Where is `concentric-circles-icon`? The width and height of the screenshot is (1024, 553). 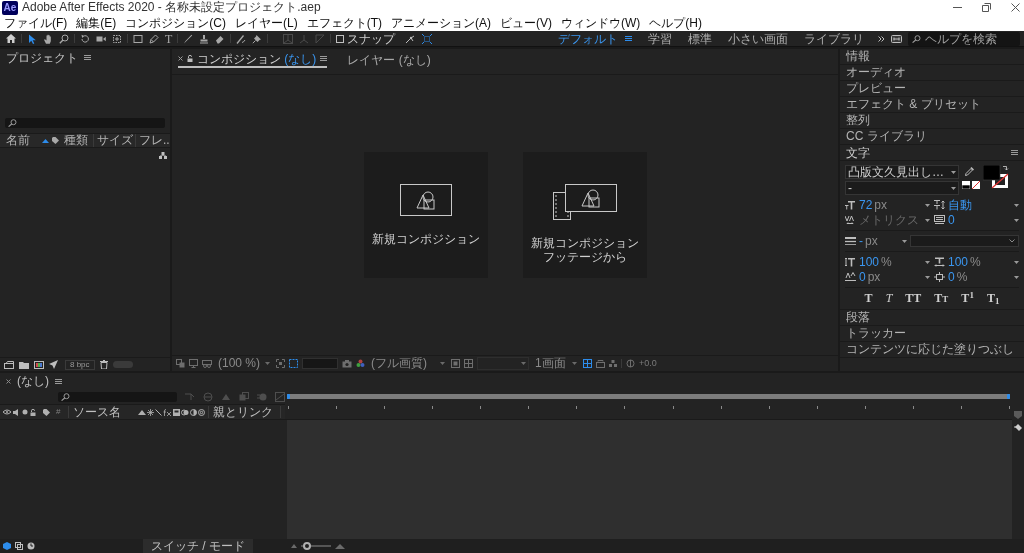 concentric-circles-icon is located at coordinates (201, 412).